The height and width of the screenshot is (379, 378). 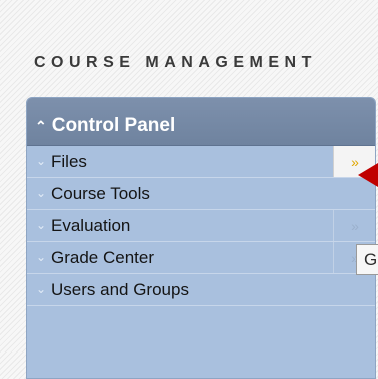 I want to click on menu-item-grade-center-label: Grade Center, so click(x=102, y=257).